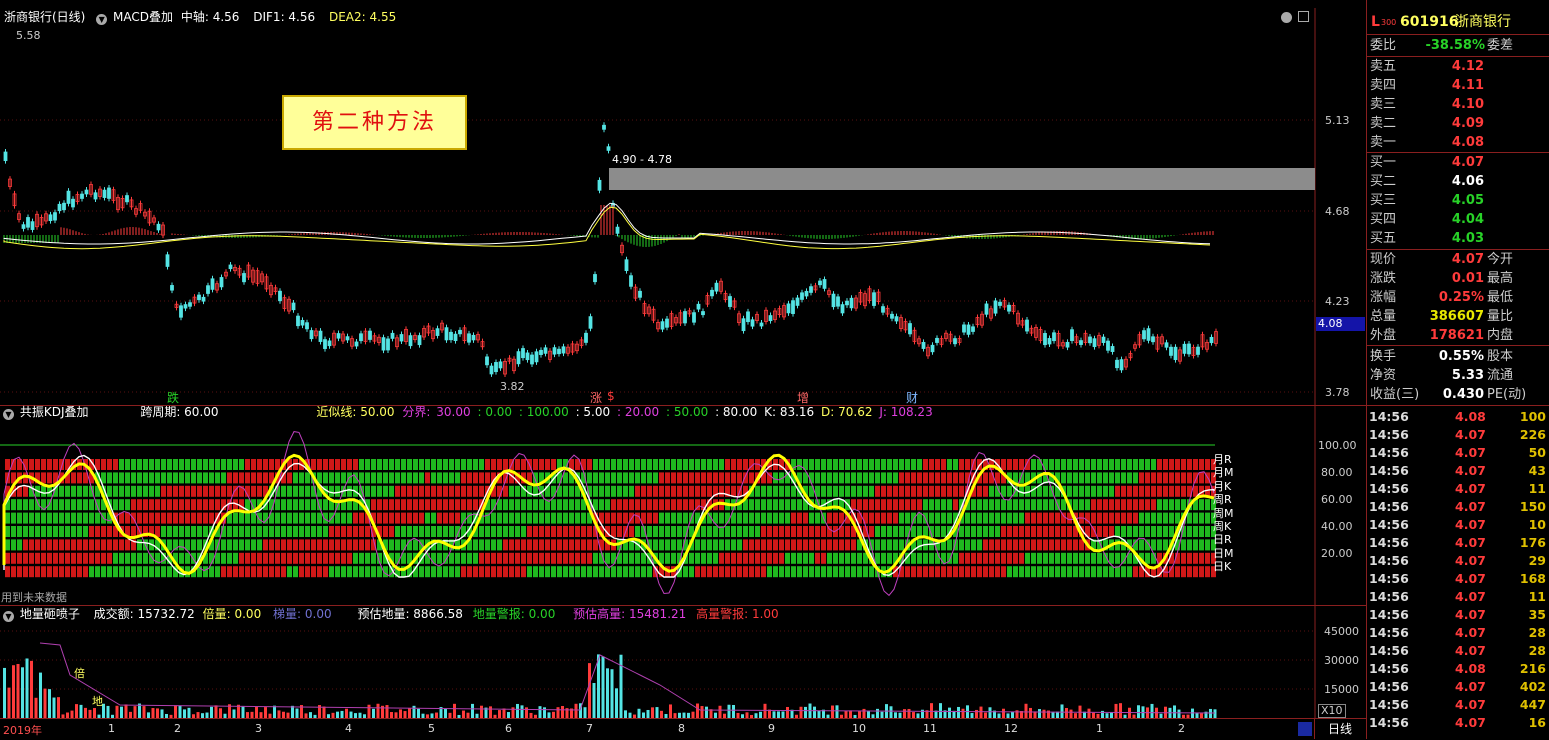 The image size is (1549, 740). What do you see at coordinates (611, 396) in the screenshot?
I see `event-marker-dollar: $` at bounding box center [611, 396].